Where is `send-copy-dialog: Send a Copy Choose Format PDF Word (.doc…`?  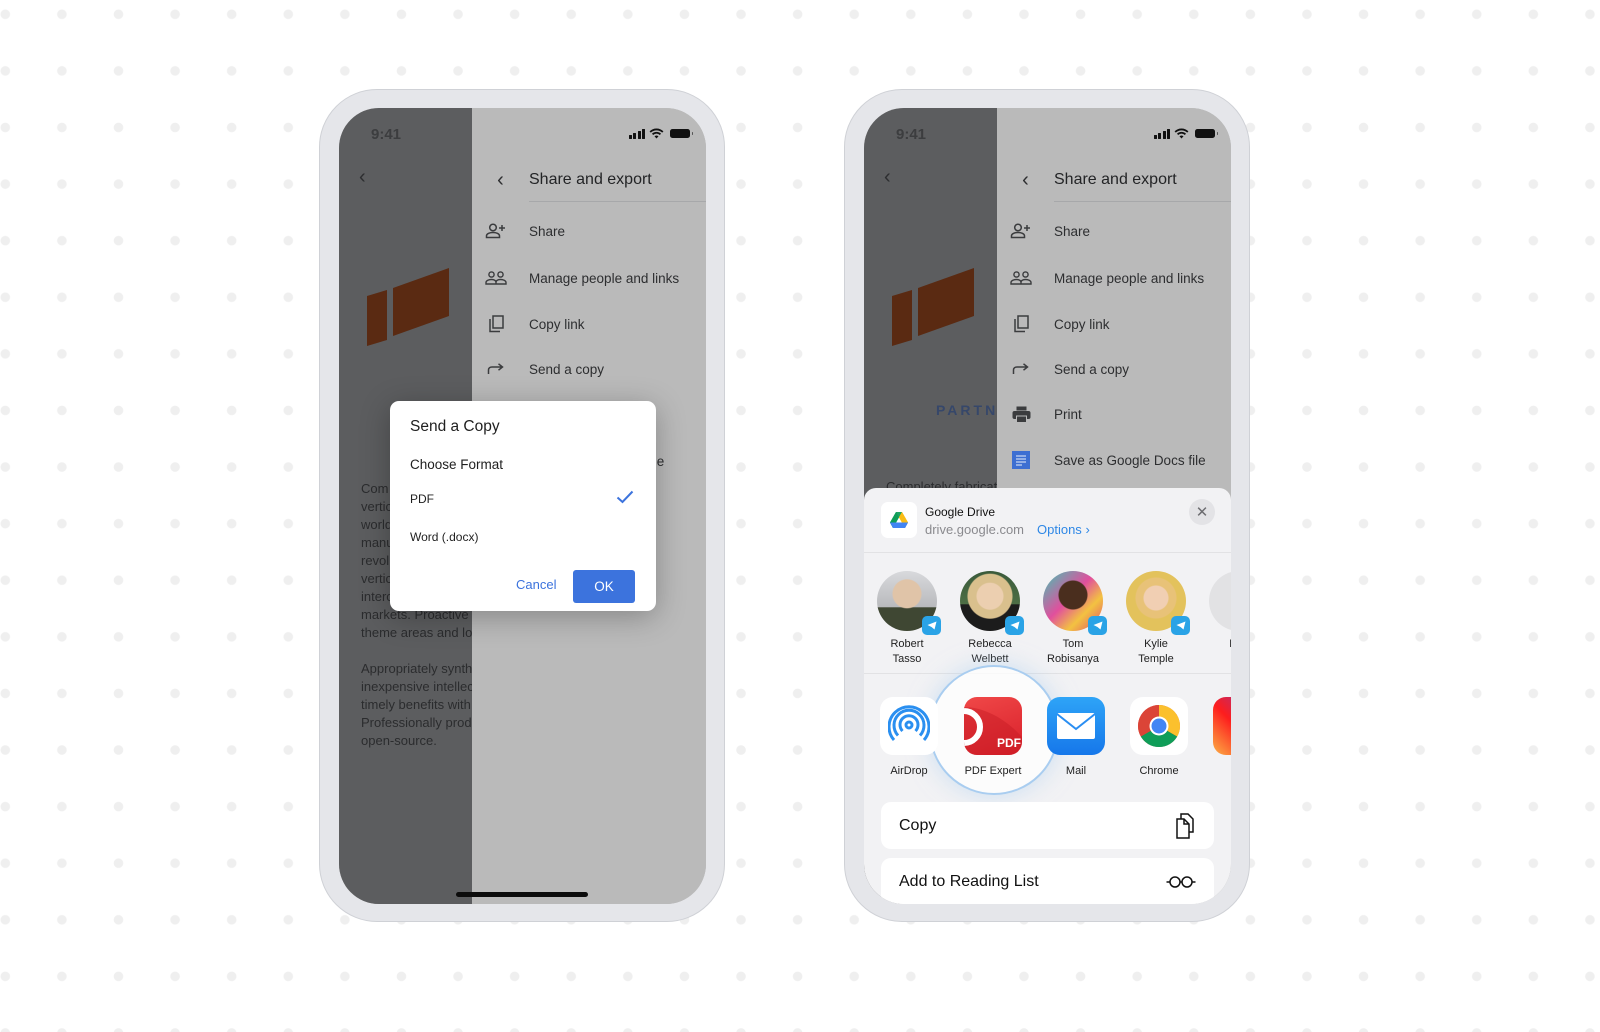
send-copy-dialog: Send a Copy Choose Format PDF Word (.doc… is located at coordinates (523, 506).